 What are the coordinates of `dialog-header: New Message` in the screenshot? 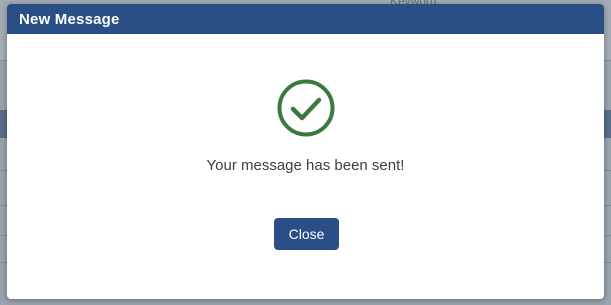 It's located at (305, 19).